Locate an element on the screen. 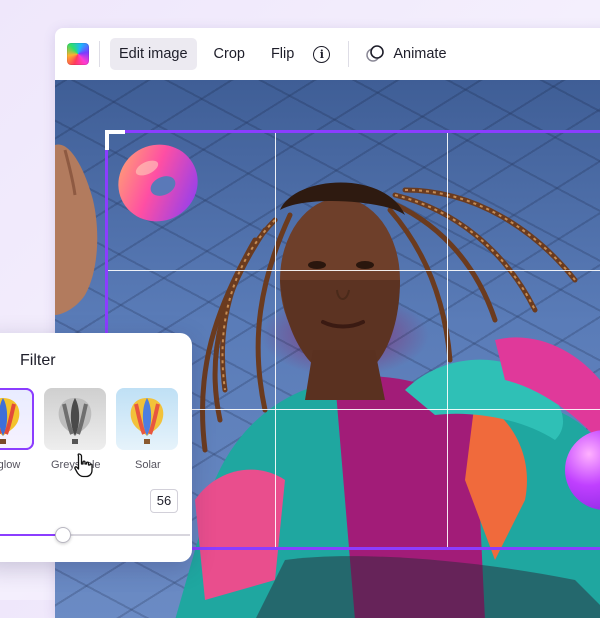 The width and height of the screenshot is (600, 618). image-toolbar: Edit image Crop Flip i Animate is located at coordinates (327, 54).